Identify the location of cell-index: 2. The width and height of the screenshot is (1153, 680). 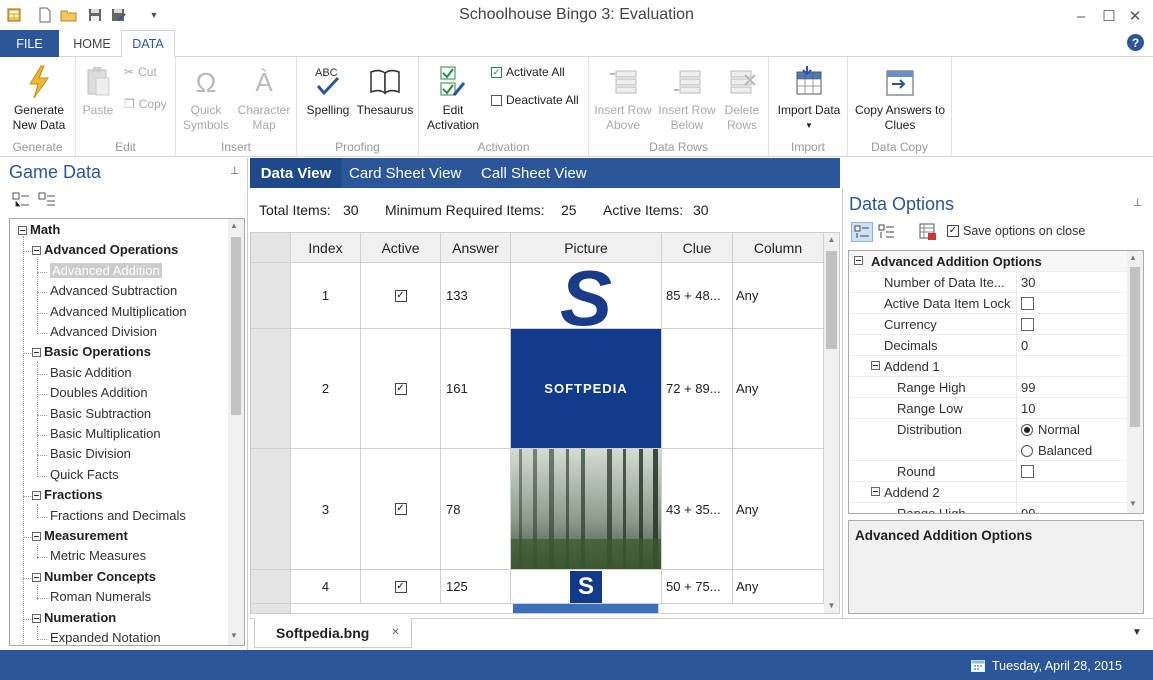
(326, 389).